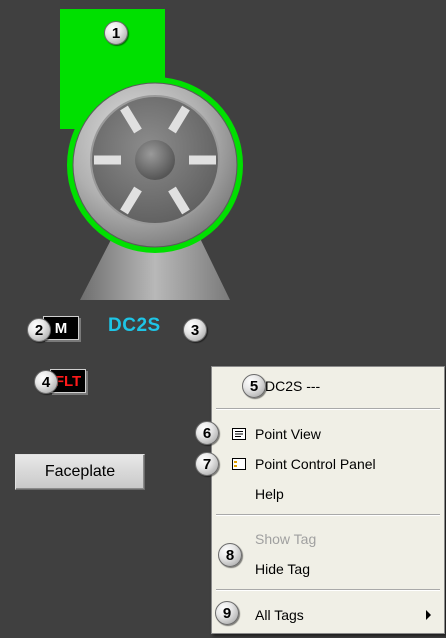 Image resolution: width=446 pixels, height=638 pixels. I want to click on submenu-arrow-icon, so click(428, 615).